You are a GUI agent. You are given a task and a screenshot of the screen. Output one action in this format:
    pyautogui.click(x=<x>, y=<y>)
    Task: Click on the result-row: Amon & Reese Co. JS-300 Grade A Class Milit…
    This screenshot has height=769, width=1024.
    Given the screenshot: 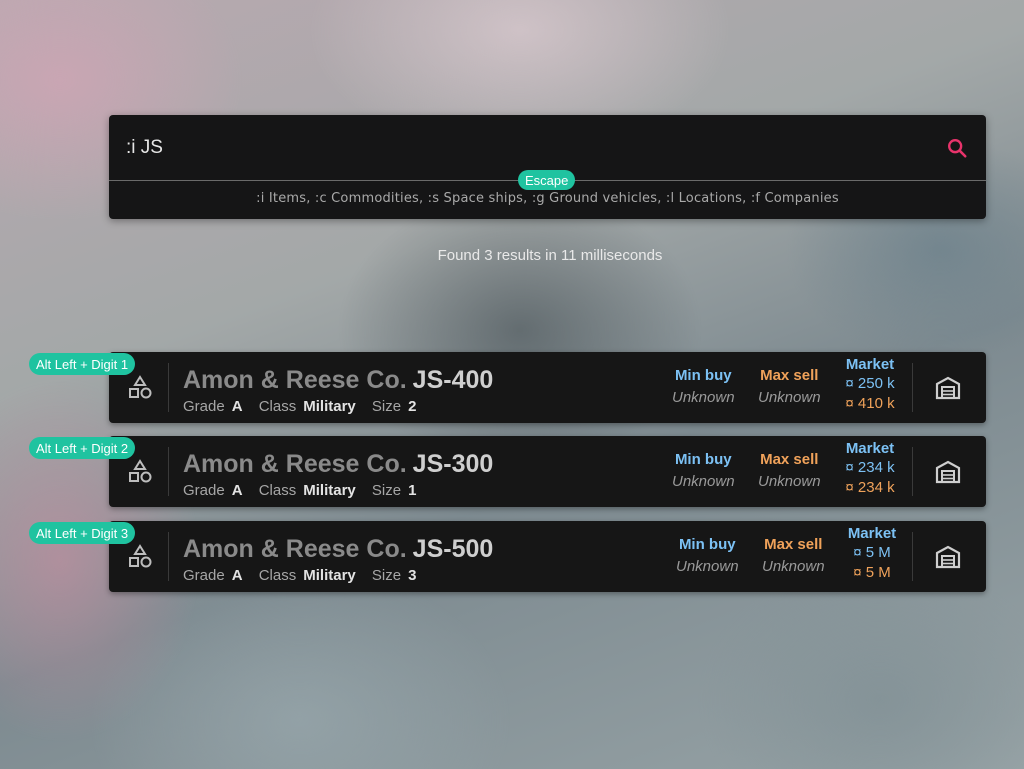 What is the action you would take?
    pyautogui.click(x=547, y=471)
    